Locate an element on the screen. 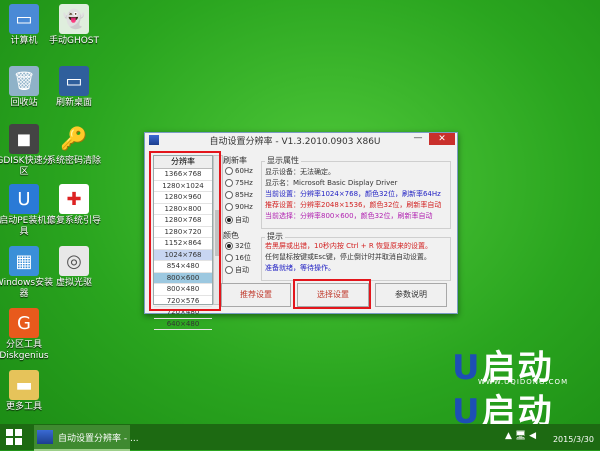 The image size is (600, 451). gdisk-icon: ◼ is located at coordinates (24, 139).